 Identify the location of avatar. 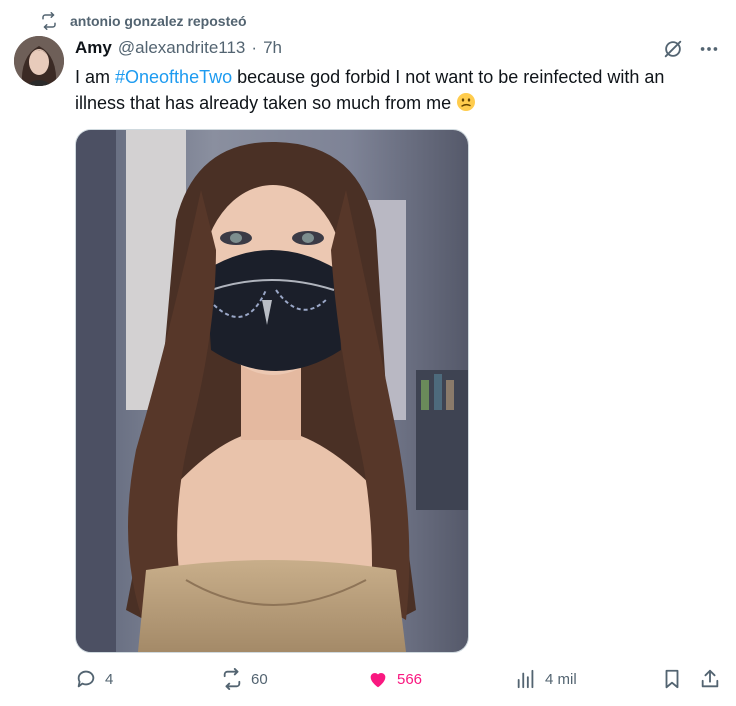
(39, 61).